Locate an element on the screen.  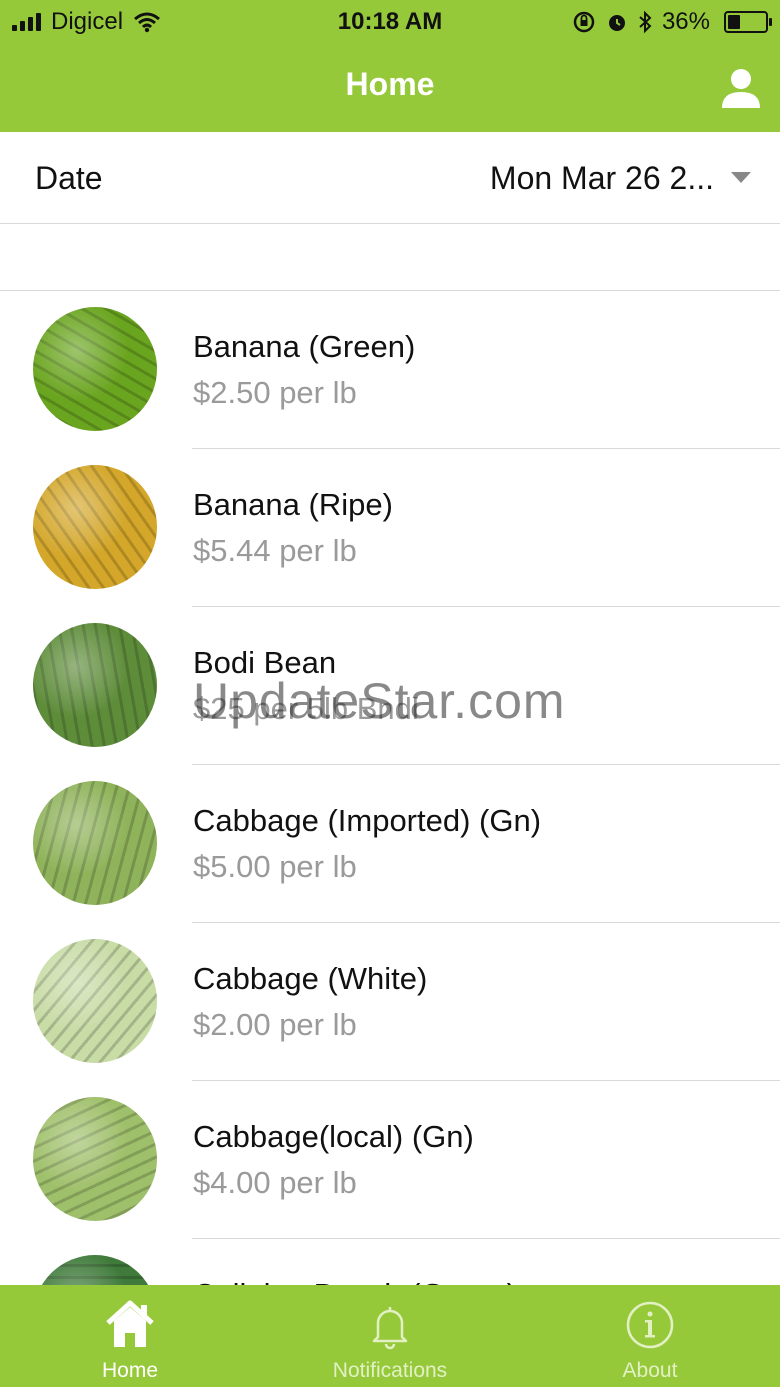
alarm-icon is located at coordinates (616, 23).